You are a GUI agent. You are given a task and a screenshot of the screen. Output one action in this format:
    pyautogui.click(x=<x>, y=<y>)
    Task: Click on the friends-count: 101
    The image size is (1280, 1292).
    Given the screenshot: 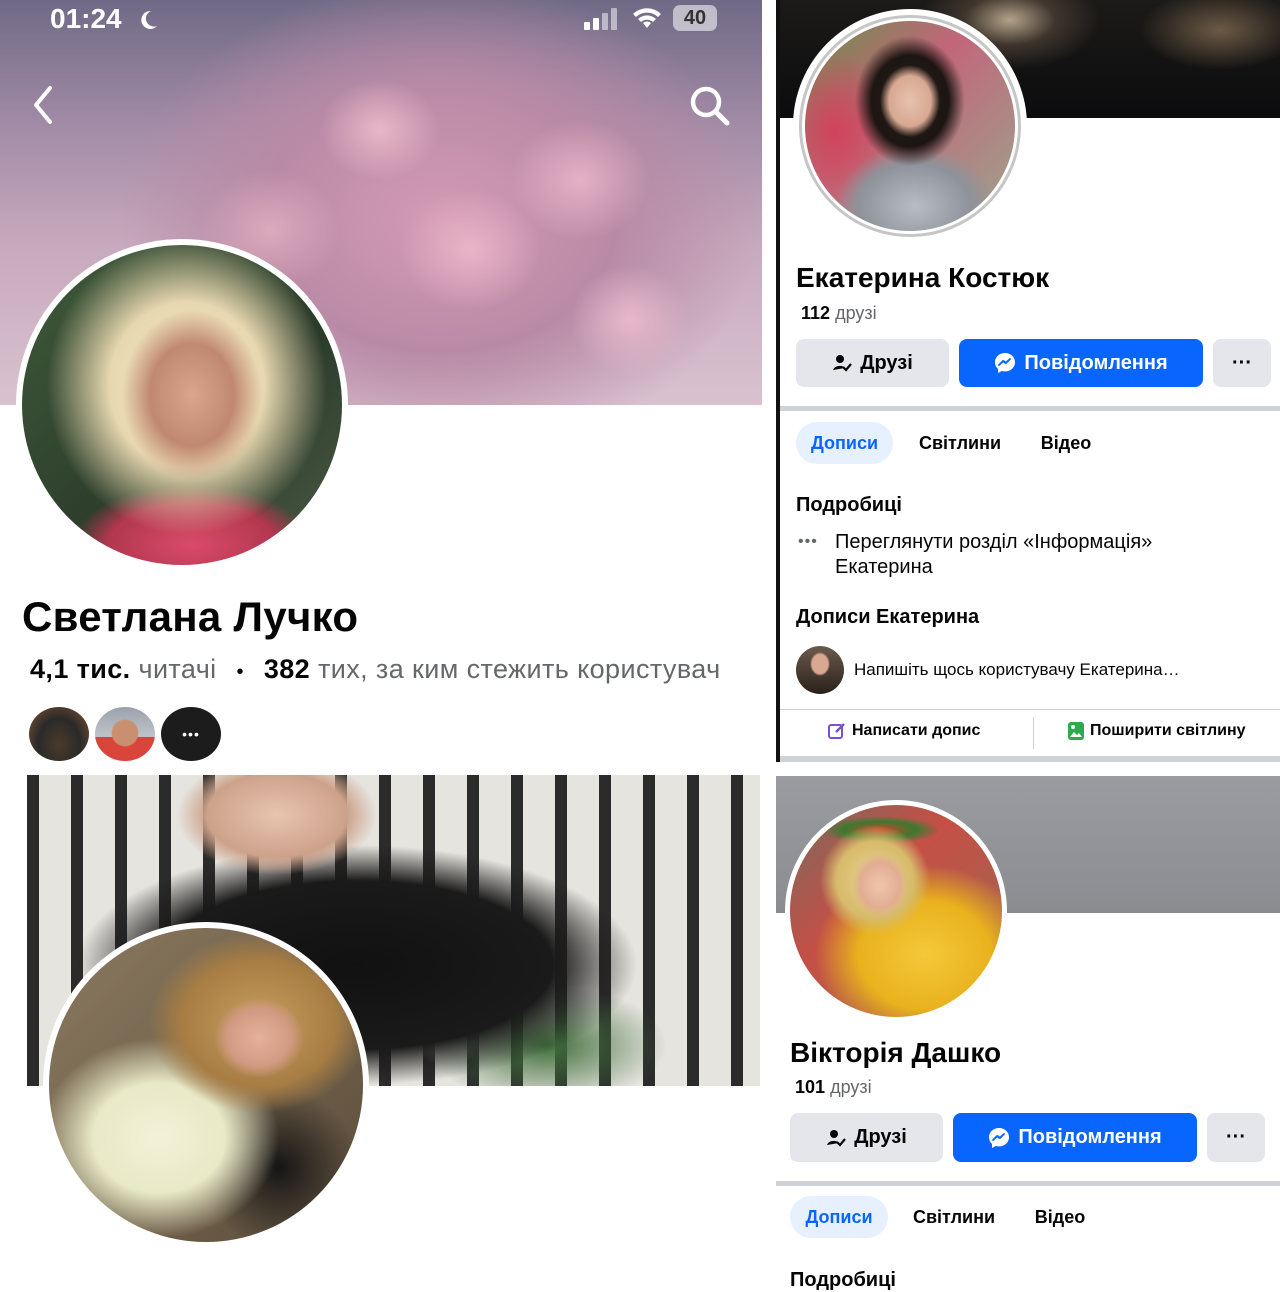 What is the action you would take?
    pyautogui.click(x=810, y=1087)
    